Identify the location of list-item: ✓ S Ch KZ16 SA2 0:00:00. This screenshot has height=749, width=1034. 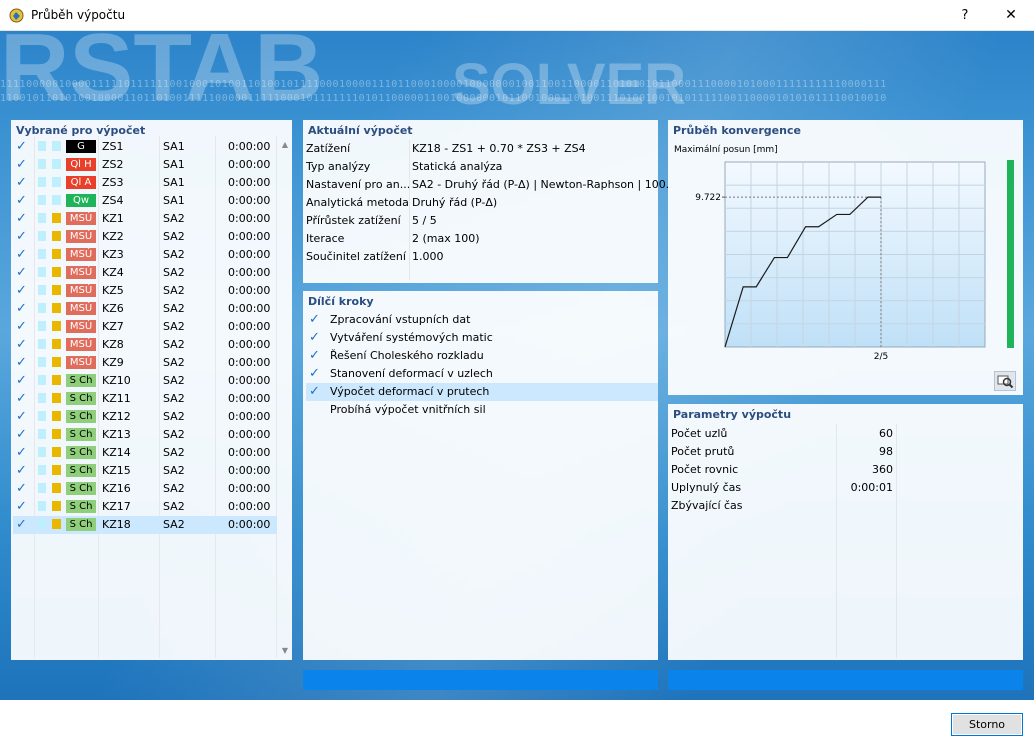
(145, 489).